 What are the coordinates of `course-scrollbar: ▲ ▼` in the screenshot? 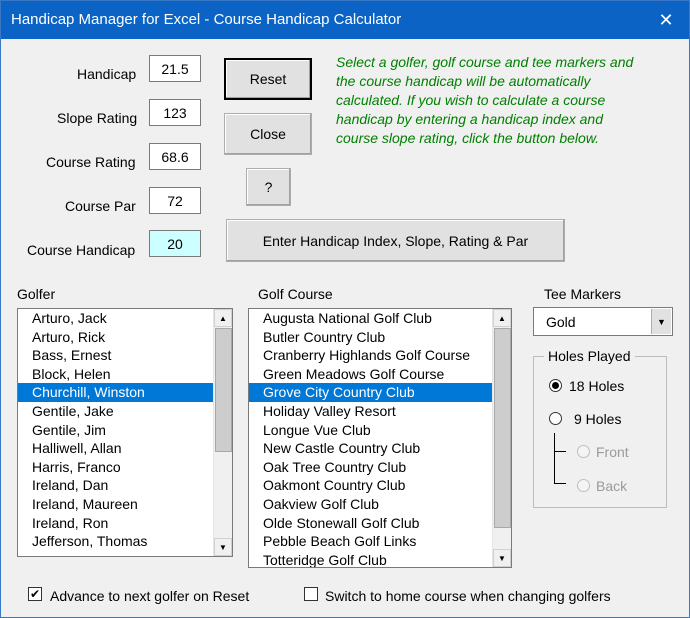 It's located at (501, 438).